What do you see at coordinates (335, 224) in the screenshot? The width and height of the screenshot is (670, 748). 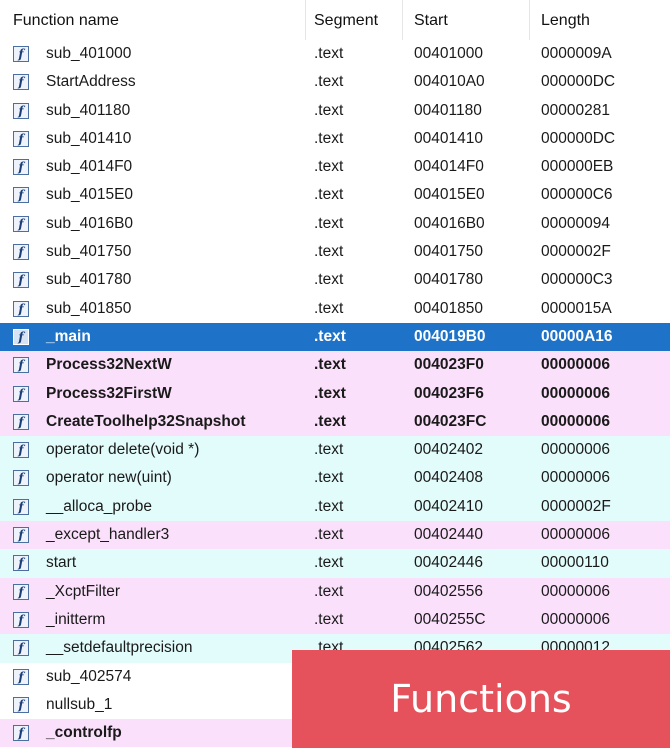 I see `table-row: f sub_4016B0 .text 004016B0 00000094` at bounding box center [335, 224].